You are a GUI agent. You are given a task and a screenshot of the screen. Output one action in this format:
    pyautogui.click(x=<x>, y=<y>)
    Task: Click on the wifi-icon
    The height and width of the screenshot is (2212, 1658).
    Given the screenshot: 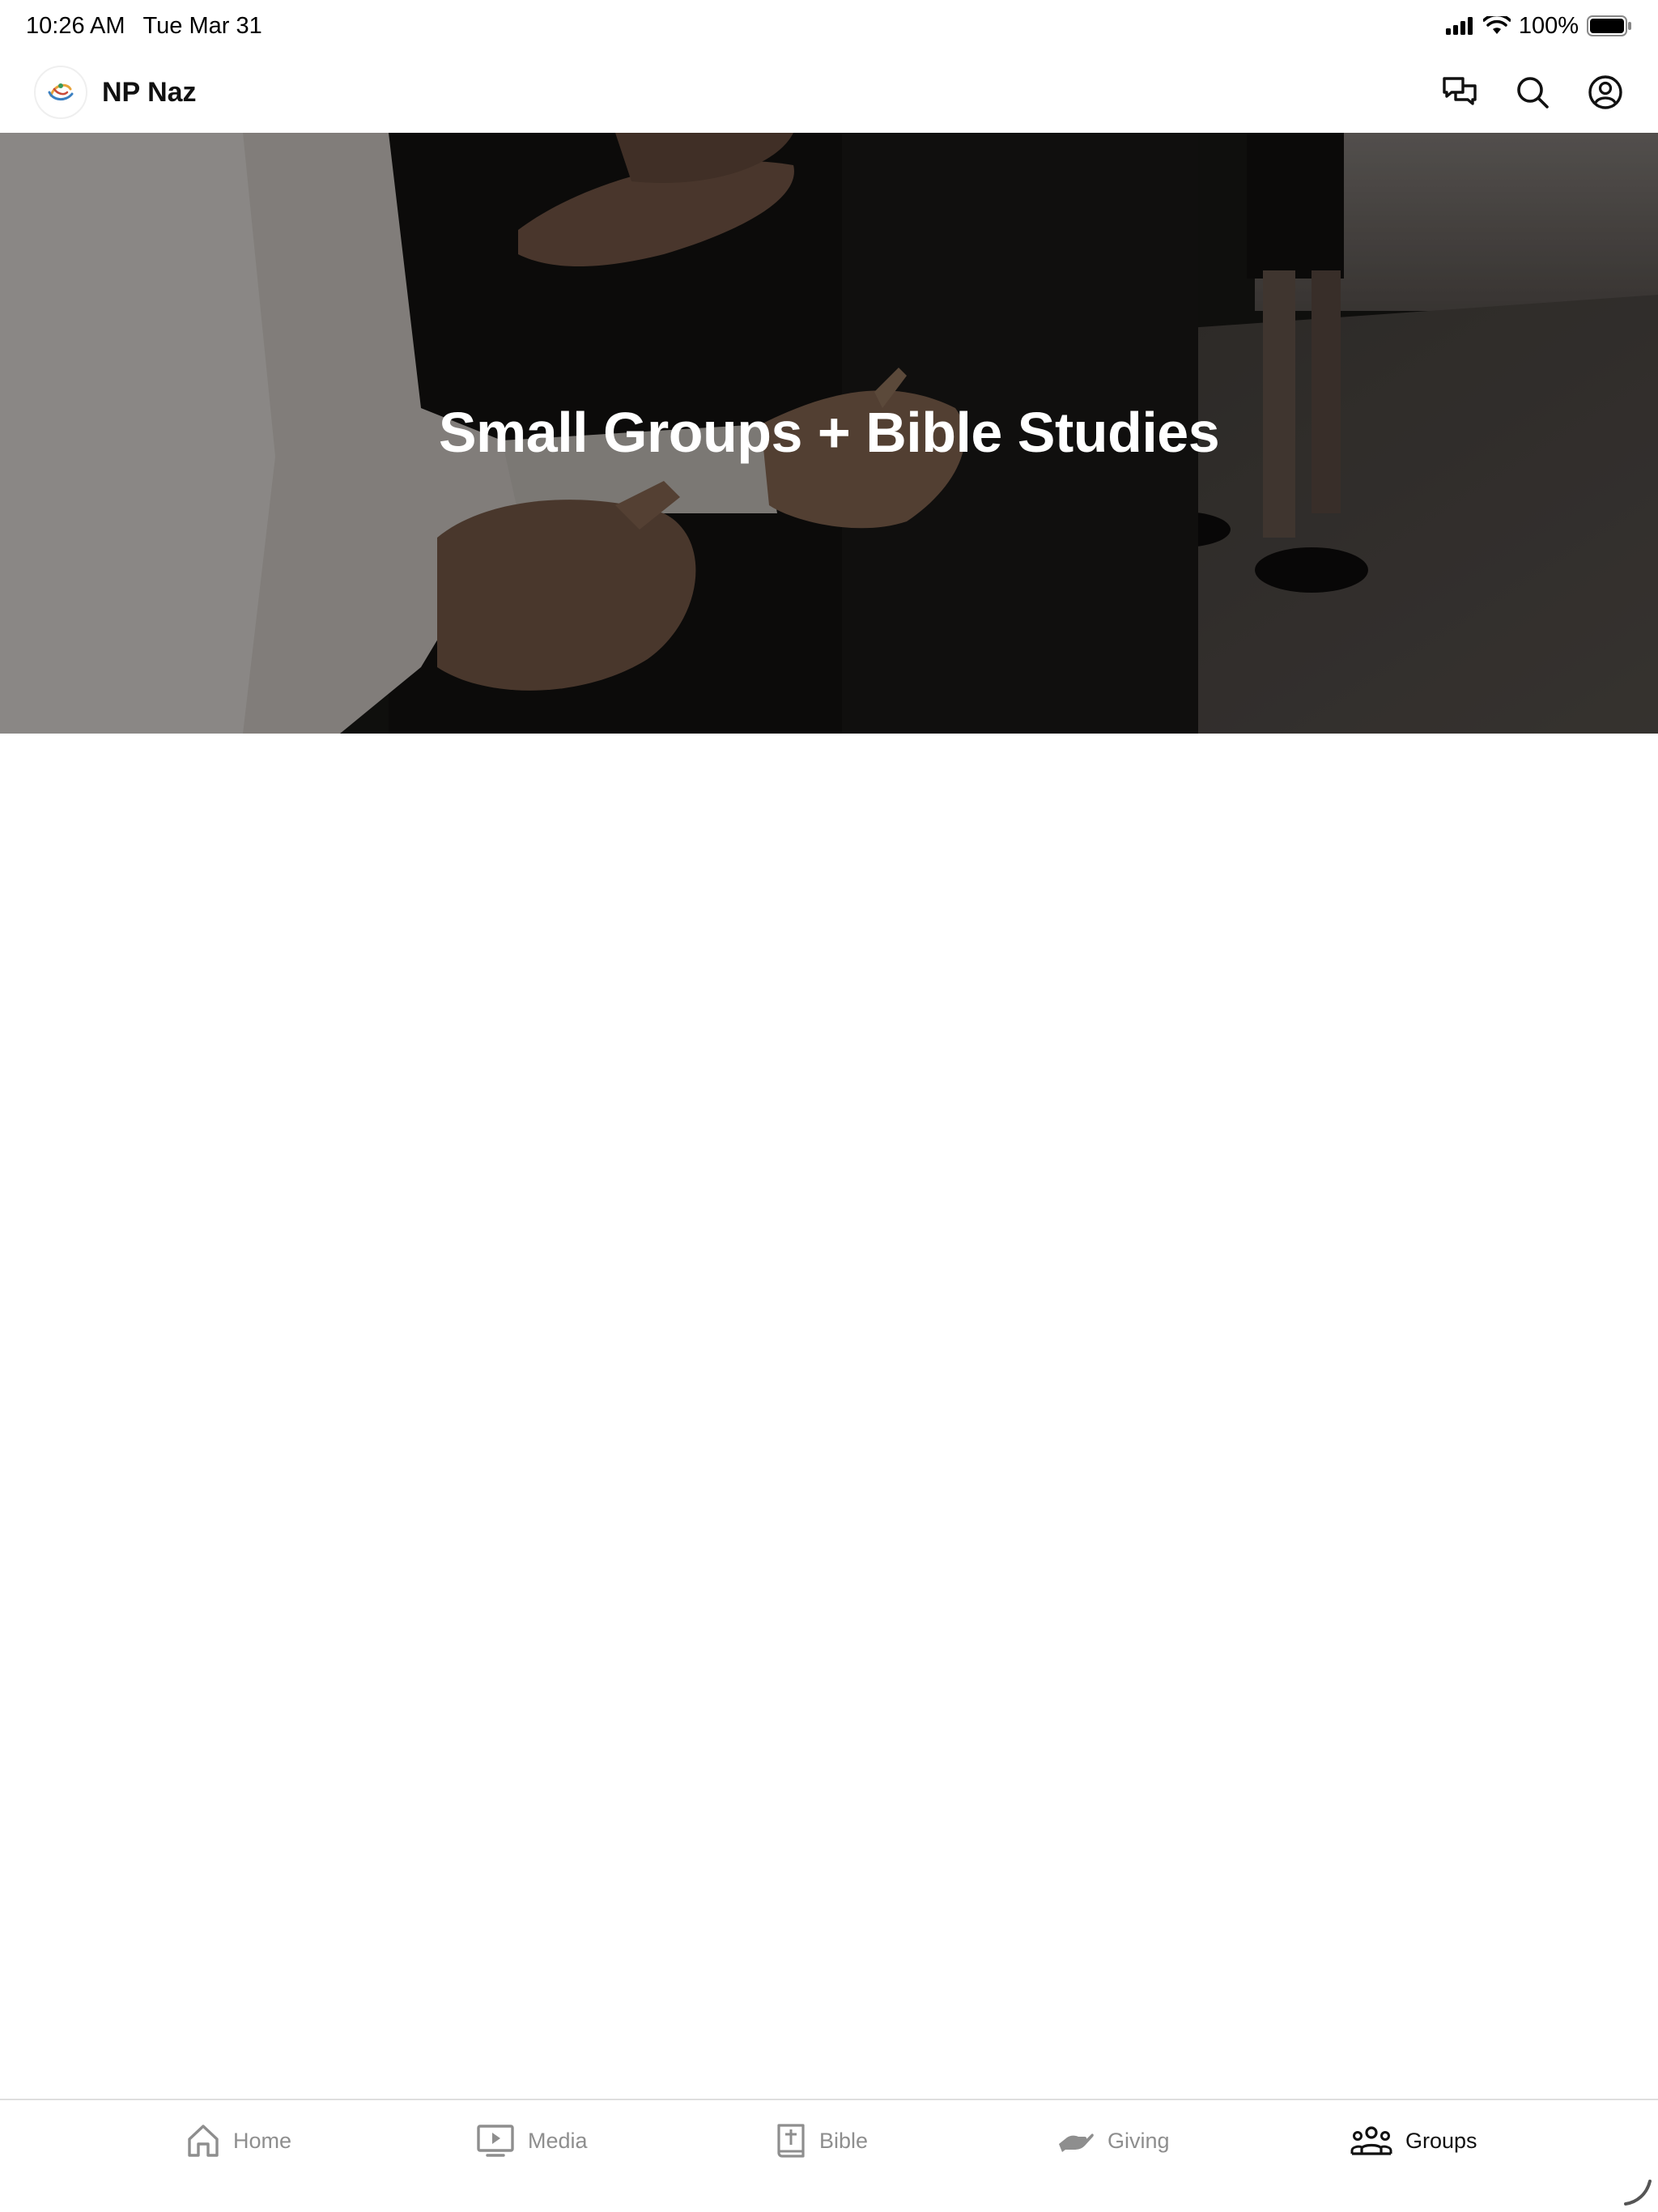 What is the action you would take?
    pyautogui.click(x=1496, y=26)
    